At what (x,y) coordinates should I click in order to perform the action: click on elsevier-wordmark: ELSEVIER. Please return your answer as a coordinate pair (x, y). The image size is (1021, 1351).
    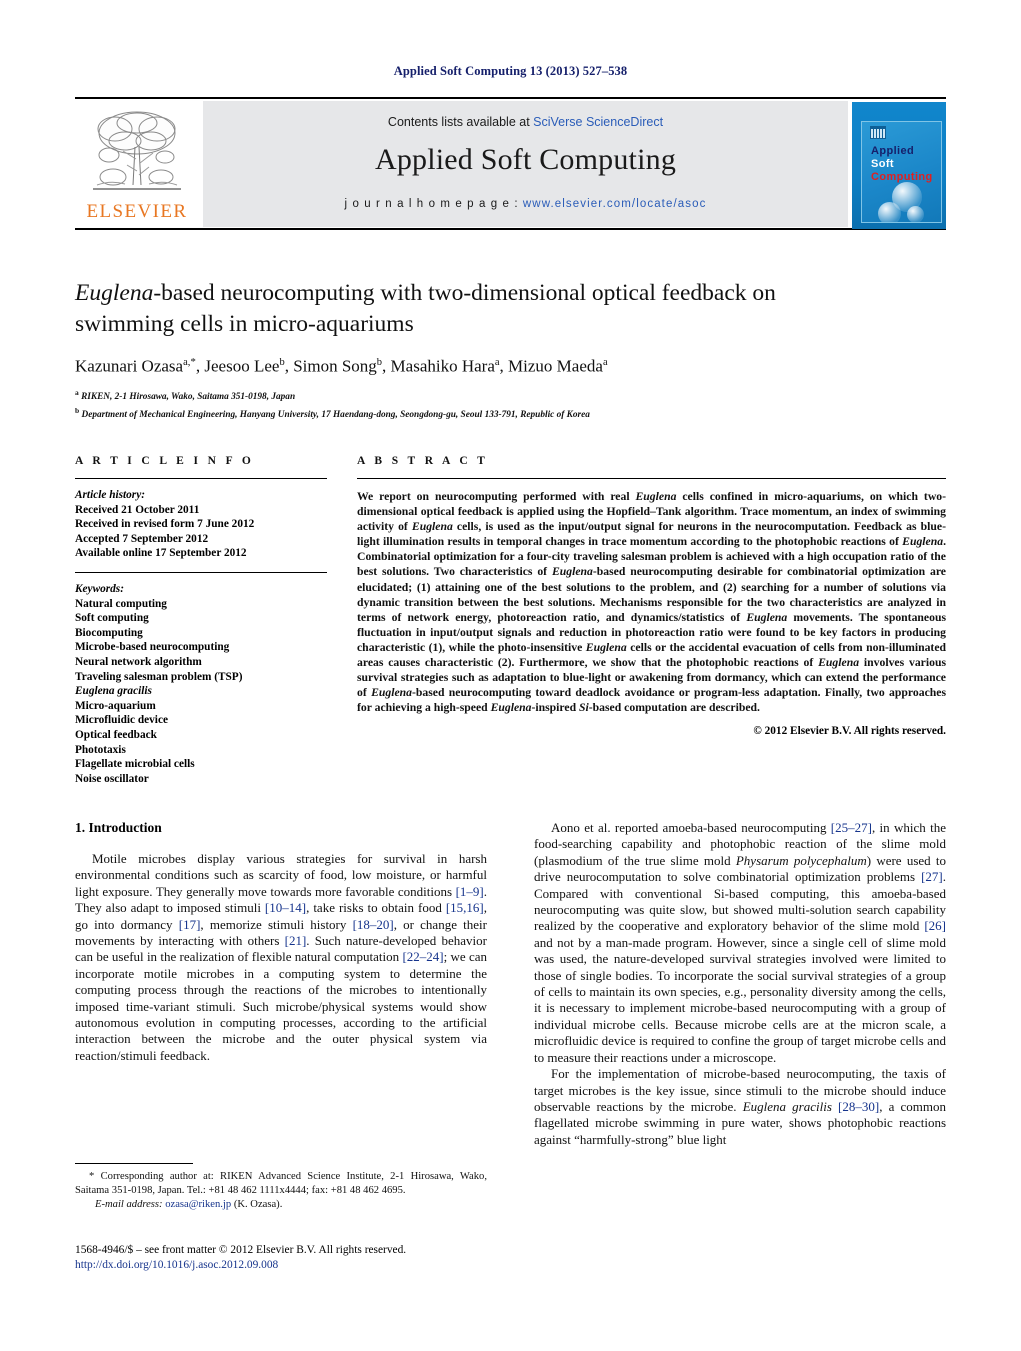
    Looking at the image, I should click on (137, 211).